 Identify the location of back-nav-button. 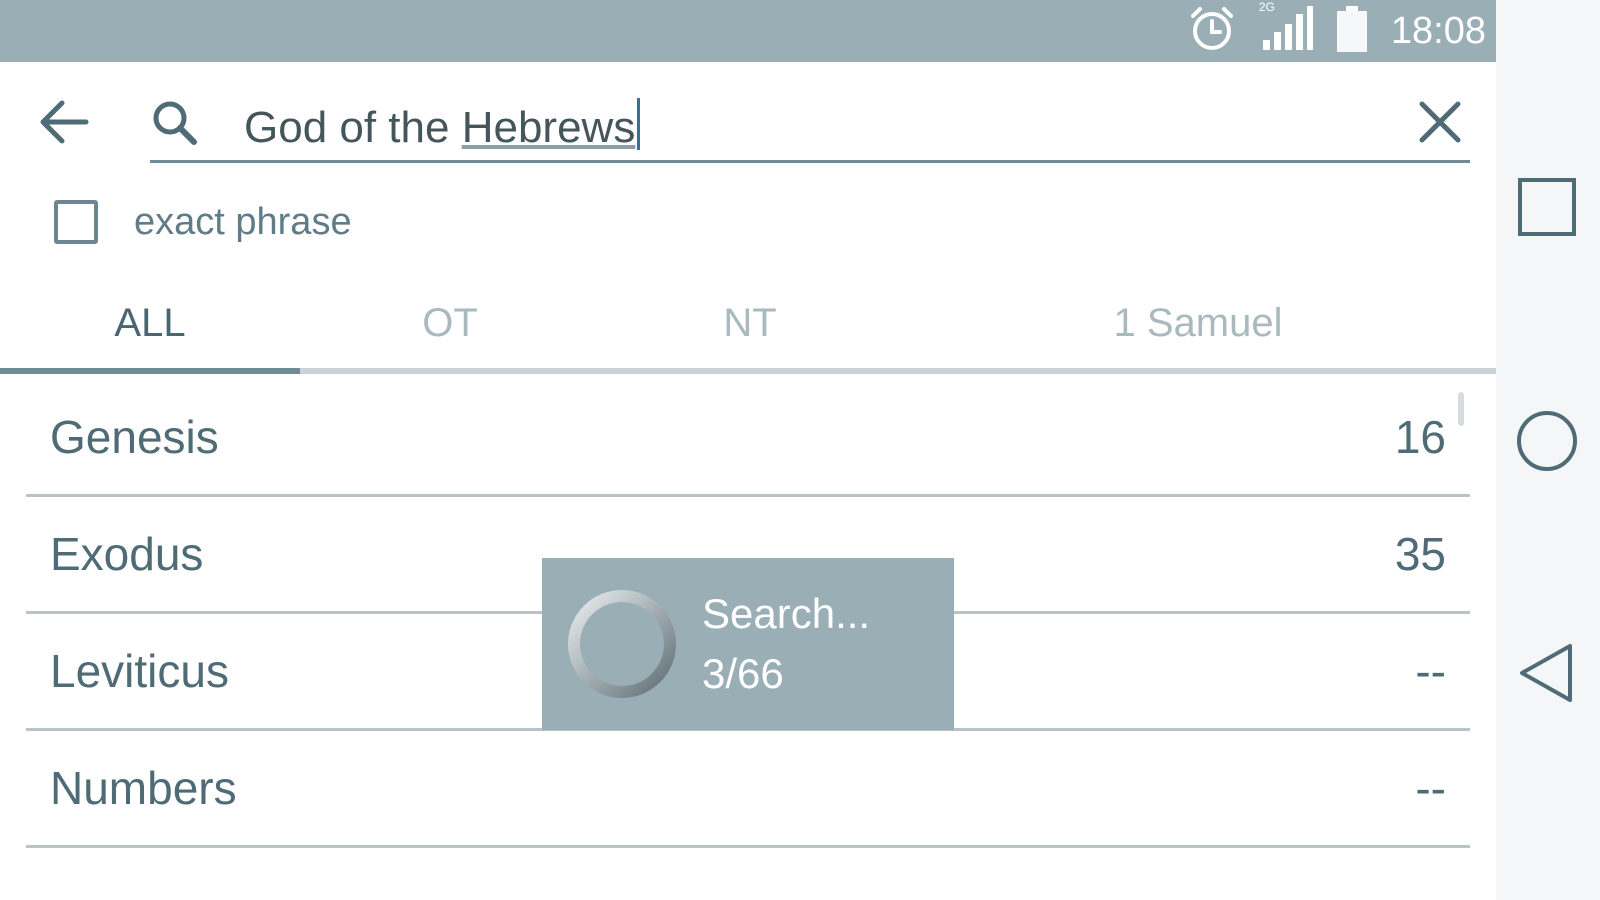
(1547, 675).